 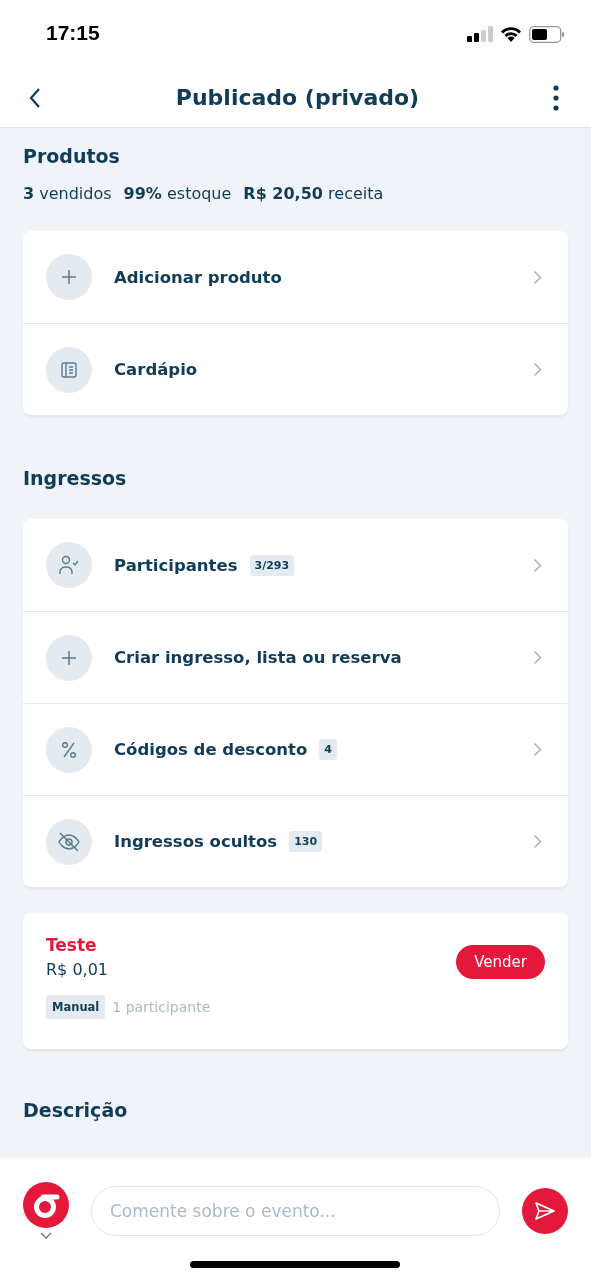 I want to click on menu-icon, so click(x=69, y=369).